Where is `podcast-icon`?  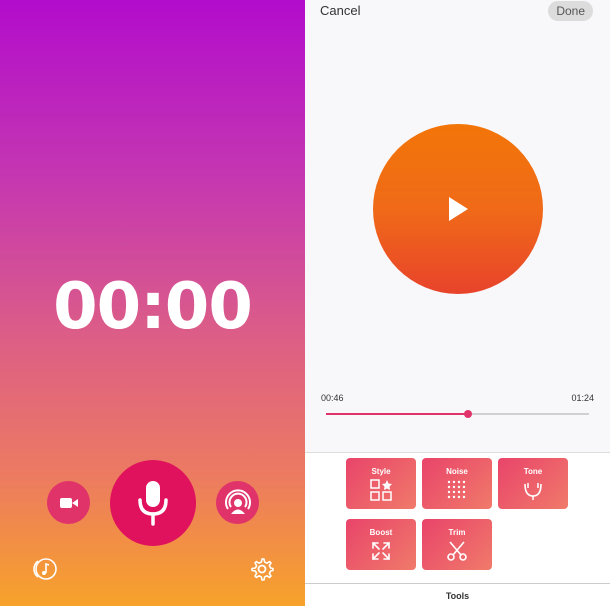
podcast-icon is located at coordinates (237, 501).